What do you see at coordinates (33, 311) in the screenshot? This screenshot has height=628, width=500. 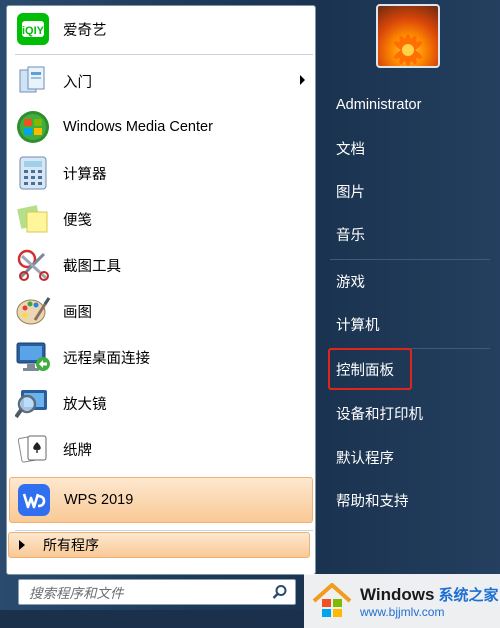 I see `paint-icon` at bounding box center [33, 311].